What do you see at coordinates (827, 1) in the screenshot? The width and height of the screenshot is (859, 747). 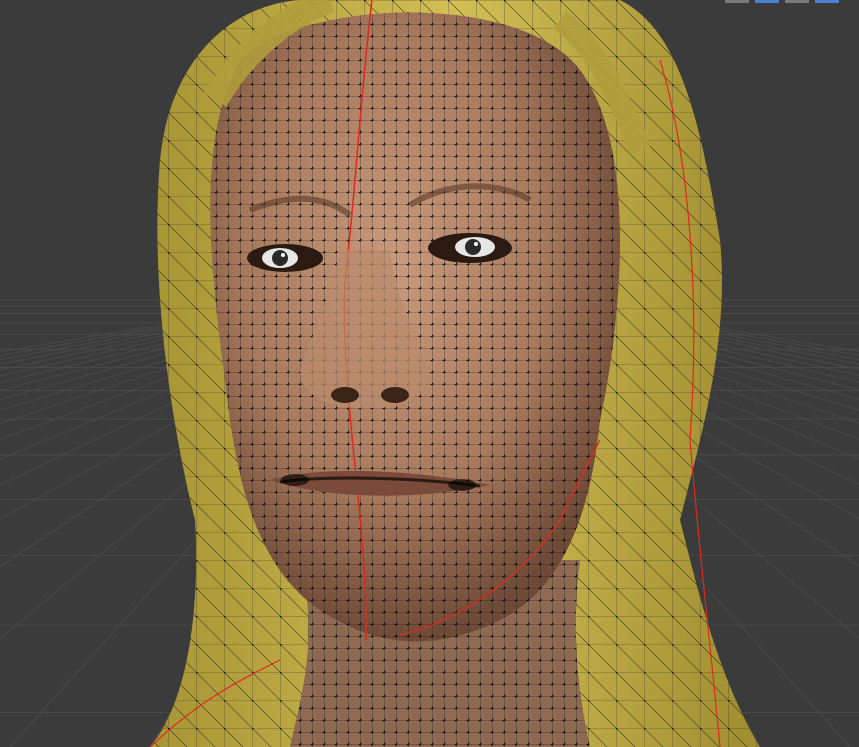 I see `shading-solid-icon` at bounding box center [827, 1].